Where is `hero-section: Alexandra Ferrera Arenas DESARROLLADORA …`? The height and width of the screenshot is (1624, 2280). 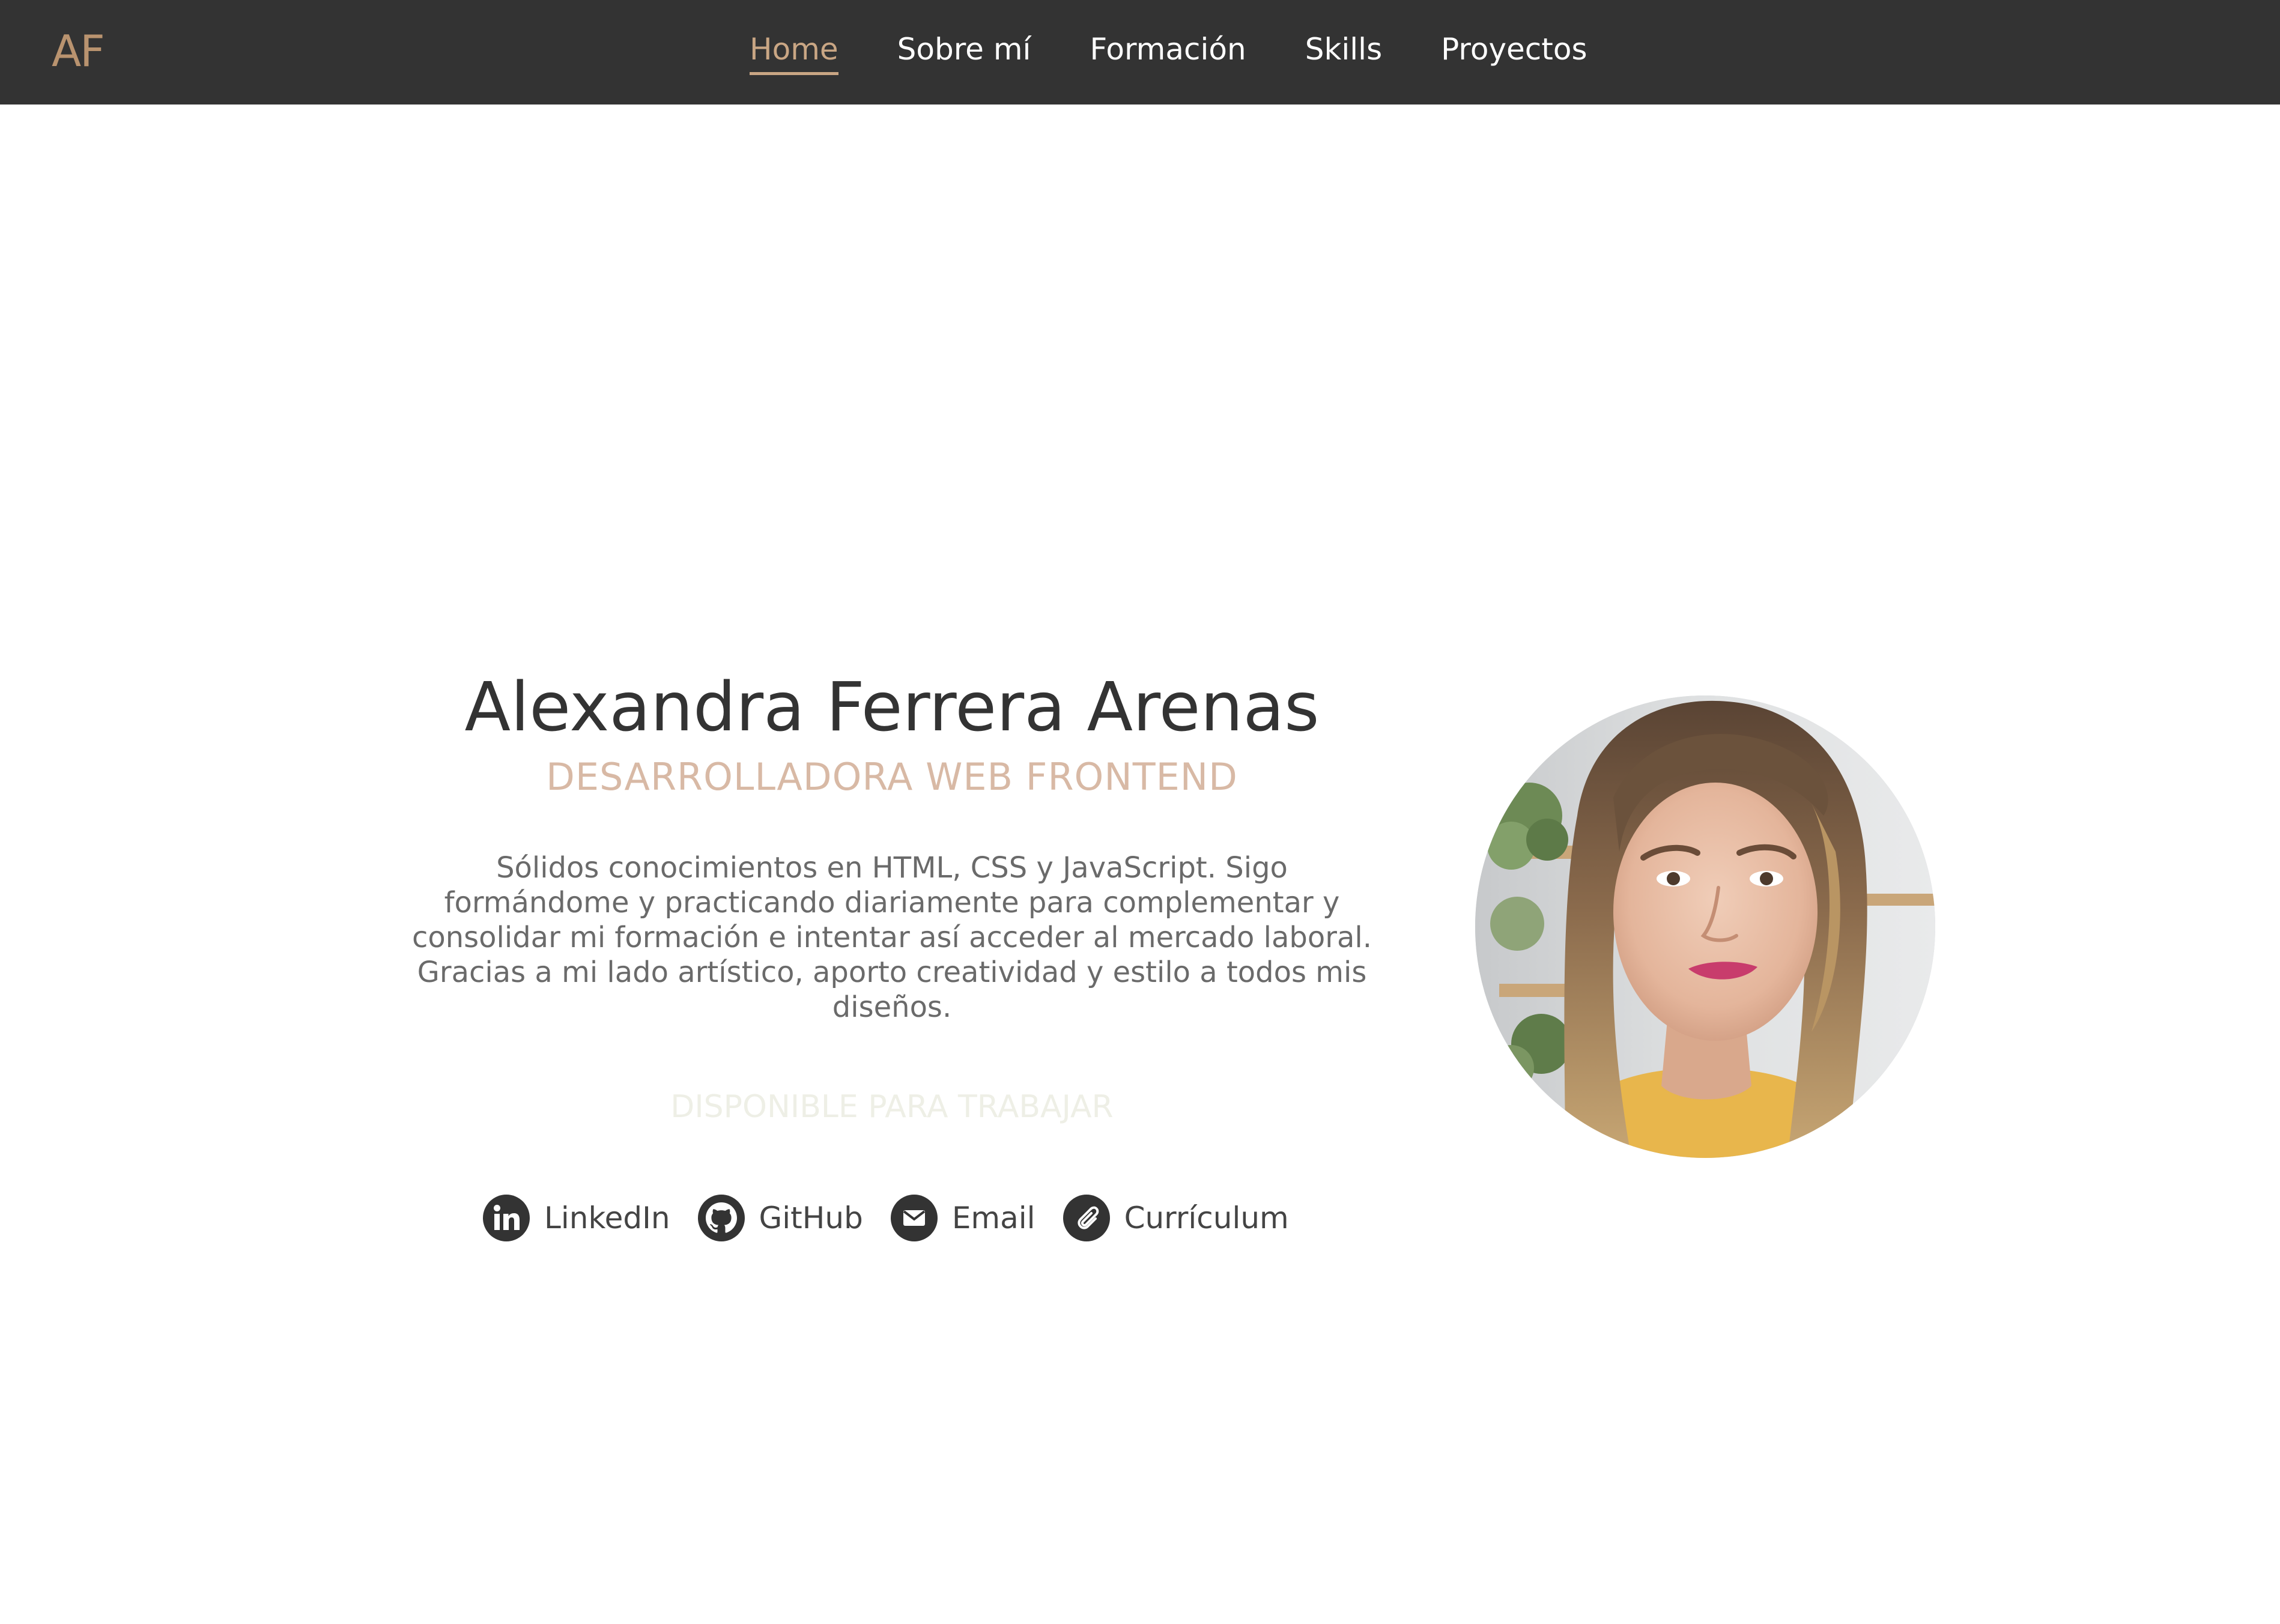 hero-section: Alexandra Ferrera Arenas DESARROLLADORA … is located at coordinates (892, 896).